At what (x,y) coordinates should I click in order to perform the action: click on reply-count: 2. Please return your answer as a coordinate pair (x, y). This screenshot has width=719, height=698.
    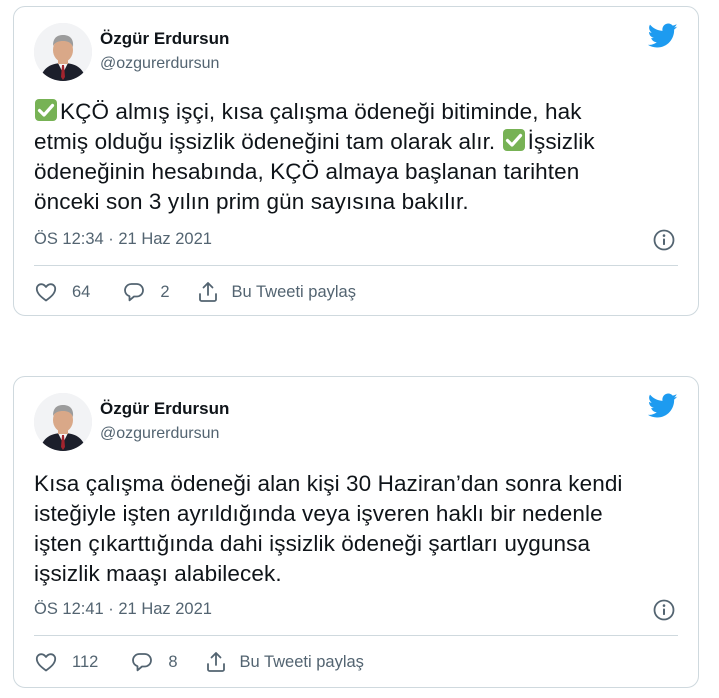
    Looking at the image, I should click on (165, 291).